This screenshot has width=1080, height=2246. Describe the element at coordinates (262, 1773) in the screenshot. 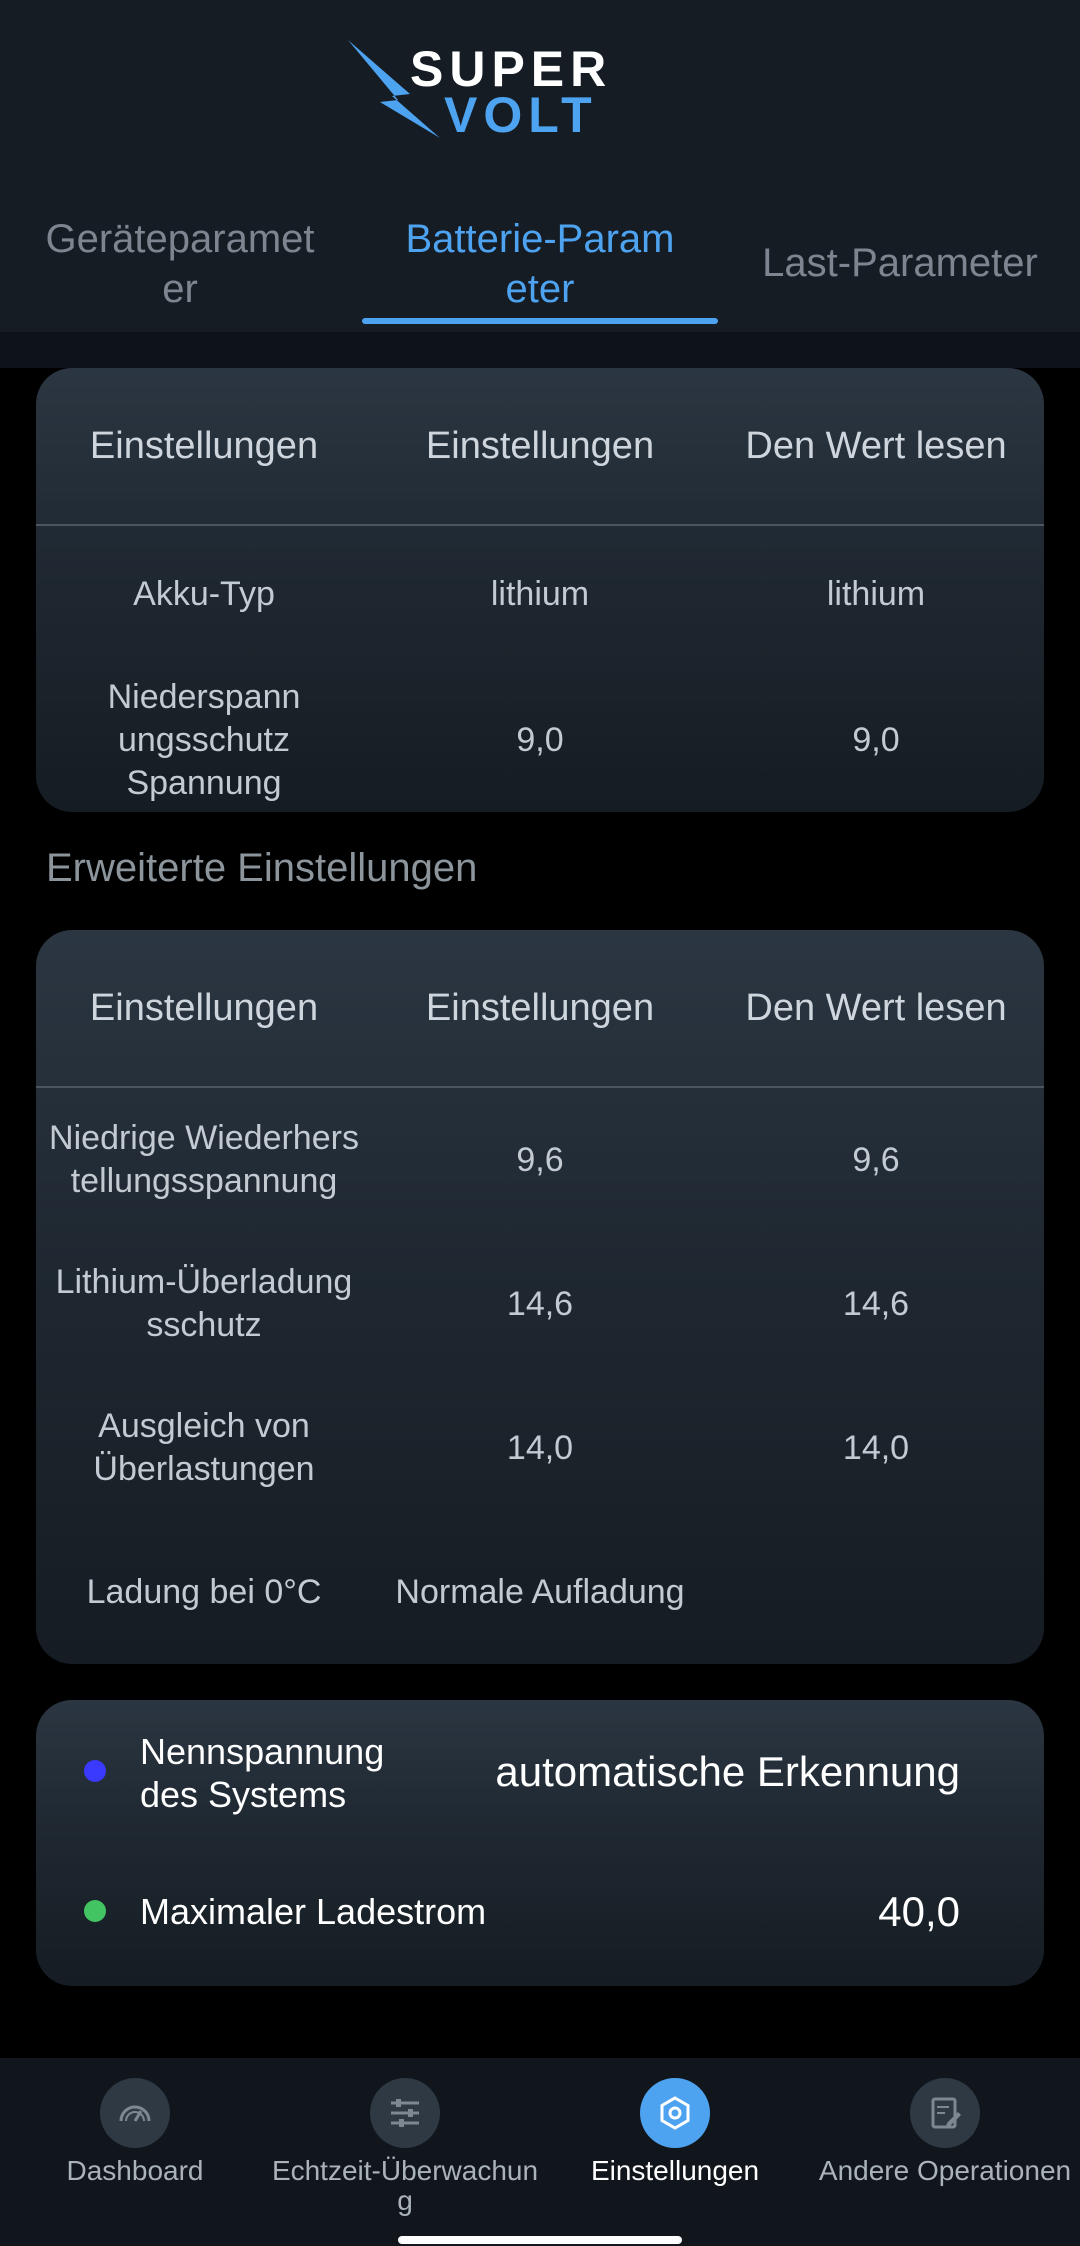

I see `system-voltage-label: Nennspannung des Systems` at that location.